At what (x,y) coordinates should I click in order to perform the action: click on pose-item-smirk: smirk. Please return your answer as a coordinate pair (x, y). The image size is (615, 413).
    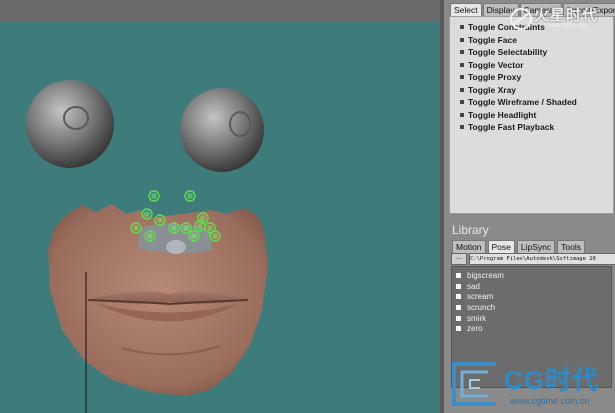
    Looking at the image, I should click on (480, 318).